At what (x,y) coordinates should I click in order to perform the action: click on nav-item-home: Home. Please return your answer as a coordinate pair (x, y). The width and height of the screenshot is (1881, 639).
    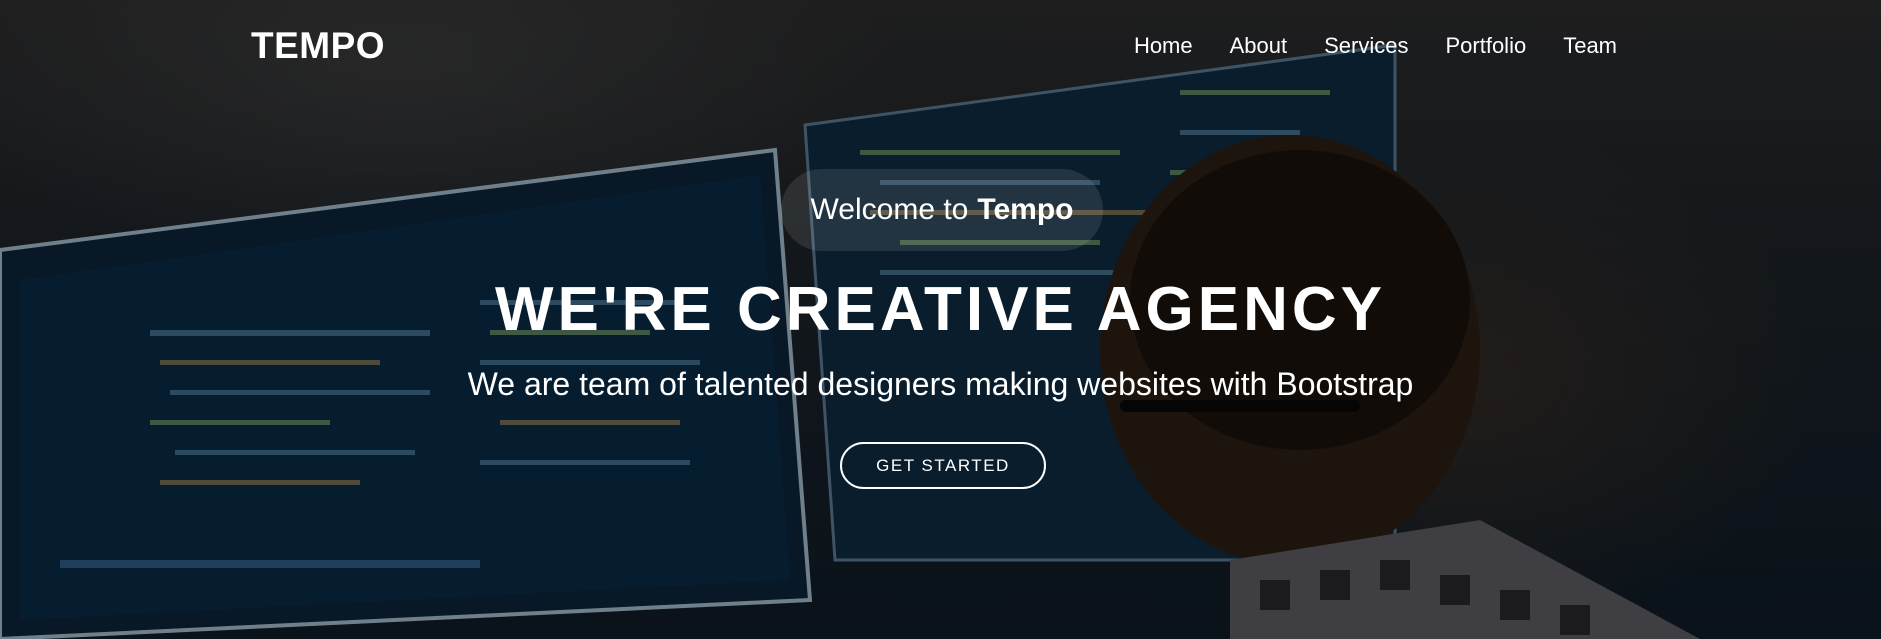
    Looking at the image, I should click on (1163, 46).